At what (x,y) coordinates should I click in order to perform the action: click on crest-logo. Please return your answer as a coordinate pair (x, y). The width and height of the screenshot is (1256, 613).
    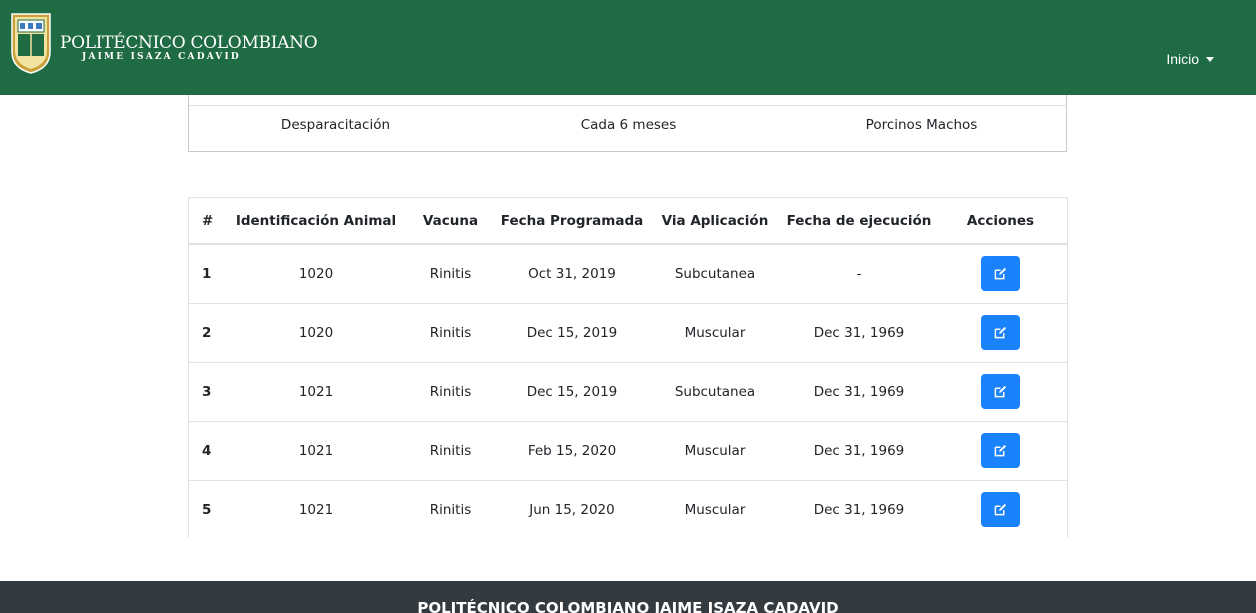
    Looking at the image, I should click on (31, 43).